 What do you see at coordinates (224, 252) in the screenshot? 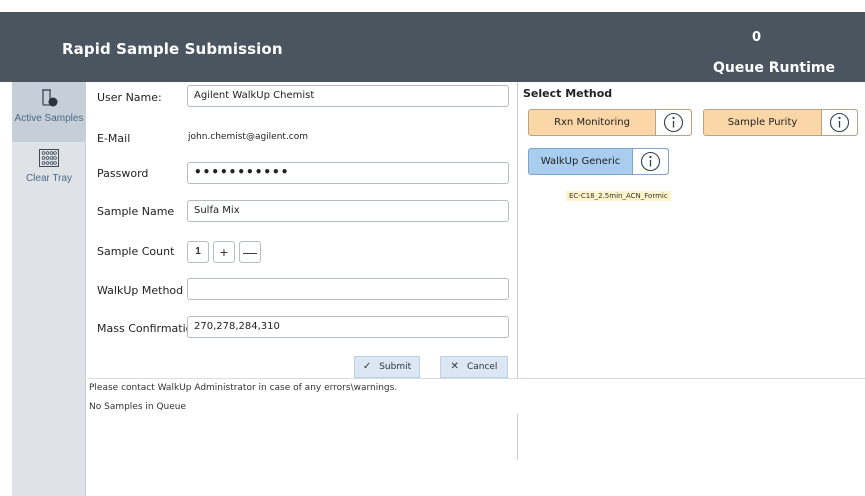
I see `increment-button: +` at bounding box center [224, 252].